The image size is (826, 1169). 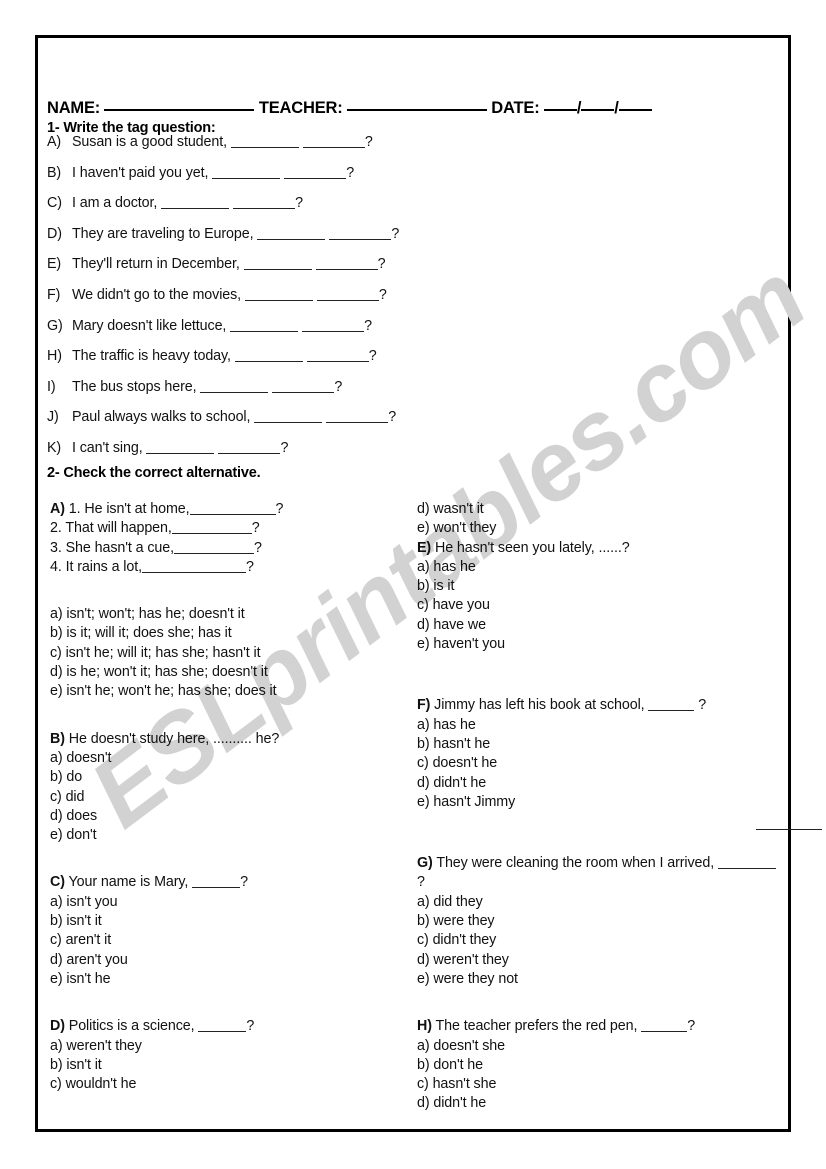 What do you see at coordinates (225, 777) in the screenshot?
I see `option-B-b: b) do` at bounding box center [225, 777].